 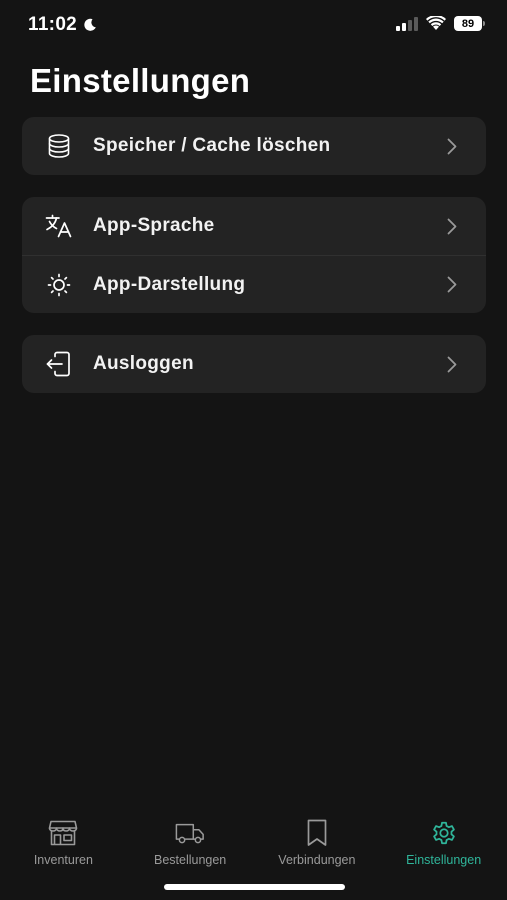 I want to click on tab-label: Inventuren, so click(x=63, y=860).